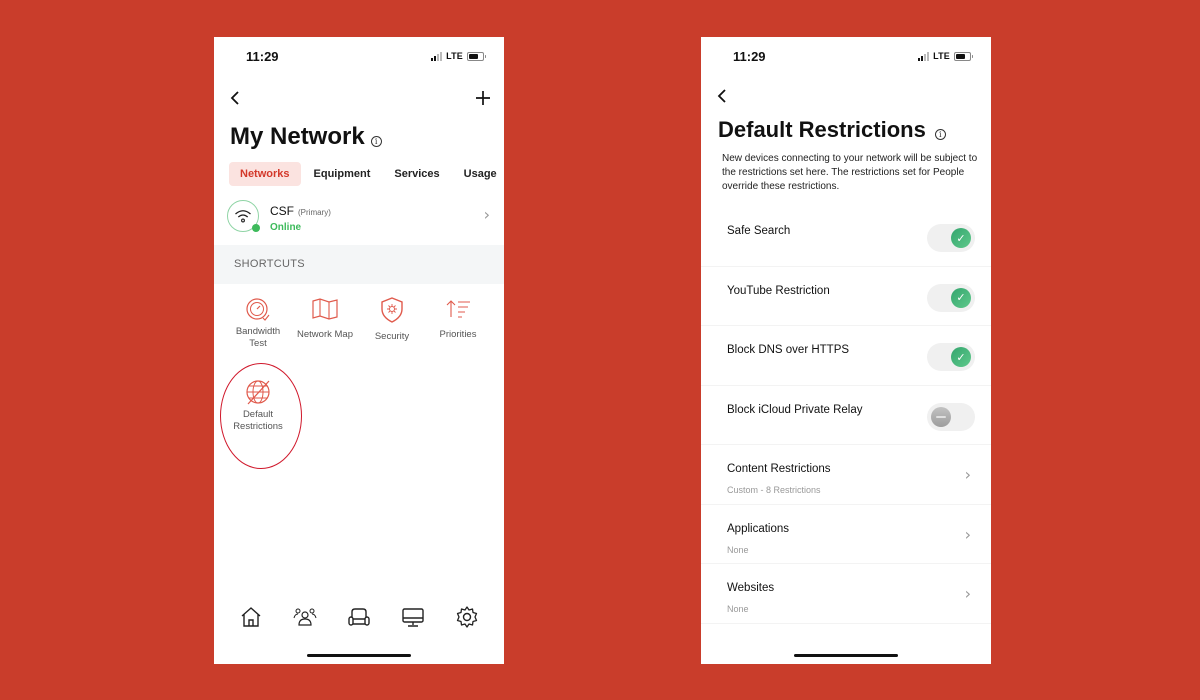  I want to click on link-row-applications: Applications None ›, so click(846, 534).